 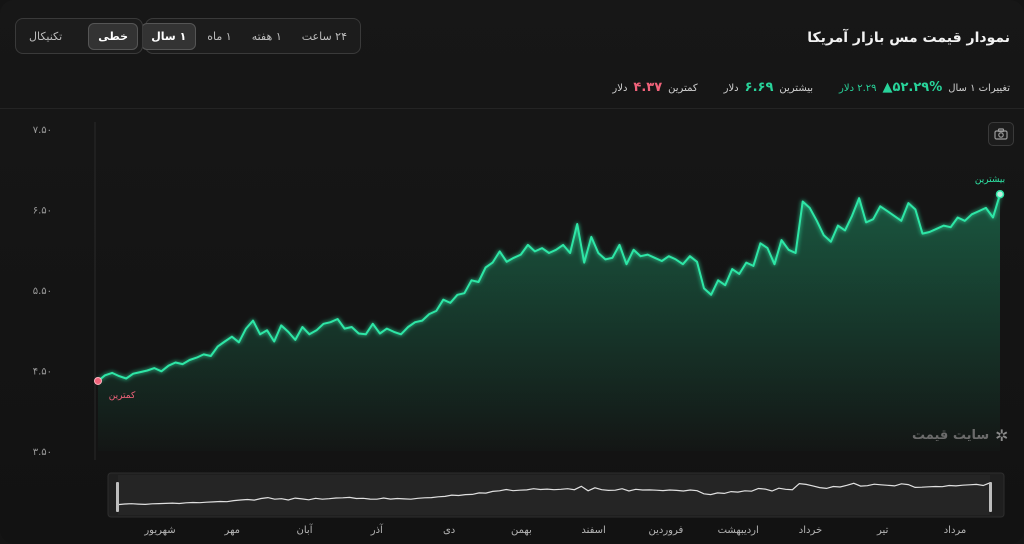 What do you see at coordinates (593, 530) in the screenshot?
I see `x-tick-label: اسفند` at bounding box center [593, 530].